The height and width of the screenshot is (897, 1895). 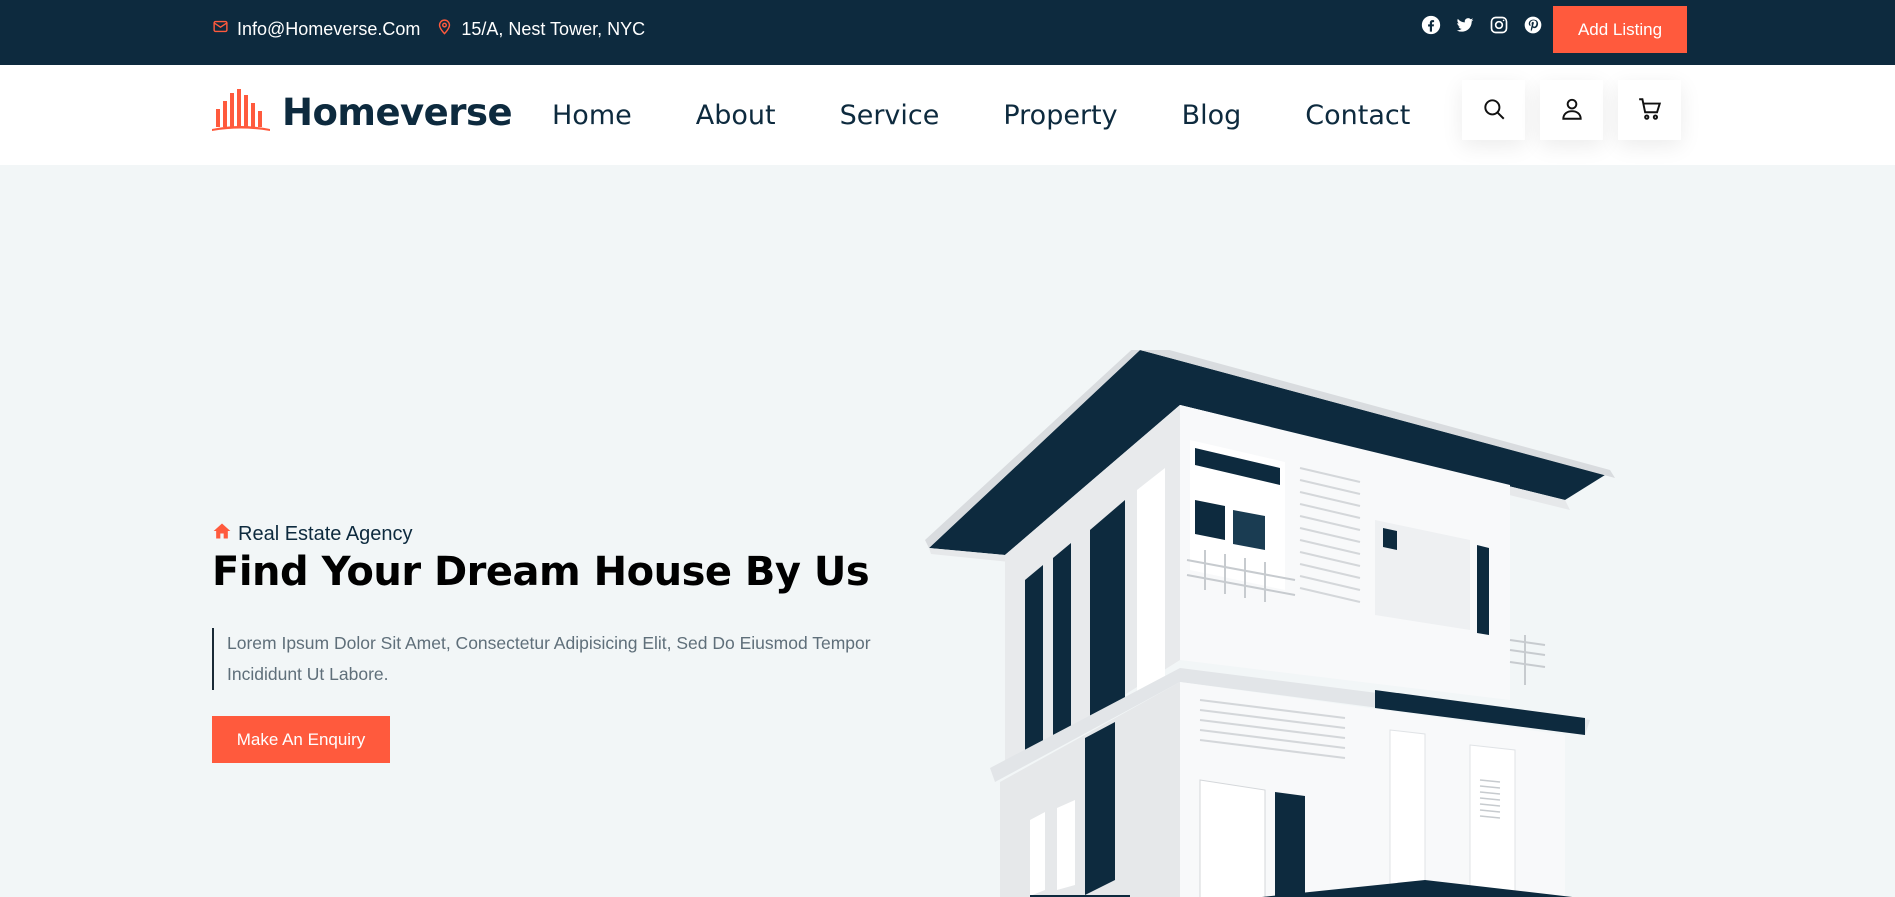 I want to click on make-enquiry-button: Make An Enquiry, so click(x=301, y=739).